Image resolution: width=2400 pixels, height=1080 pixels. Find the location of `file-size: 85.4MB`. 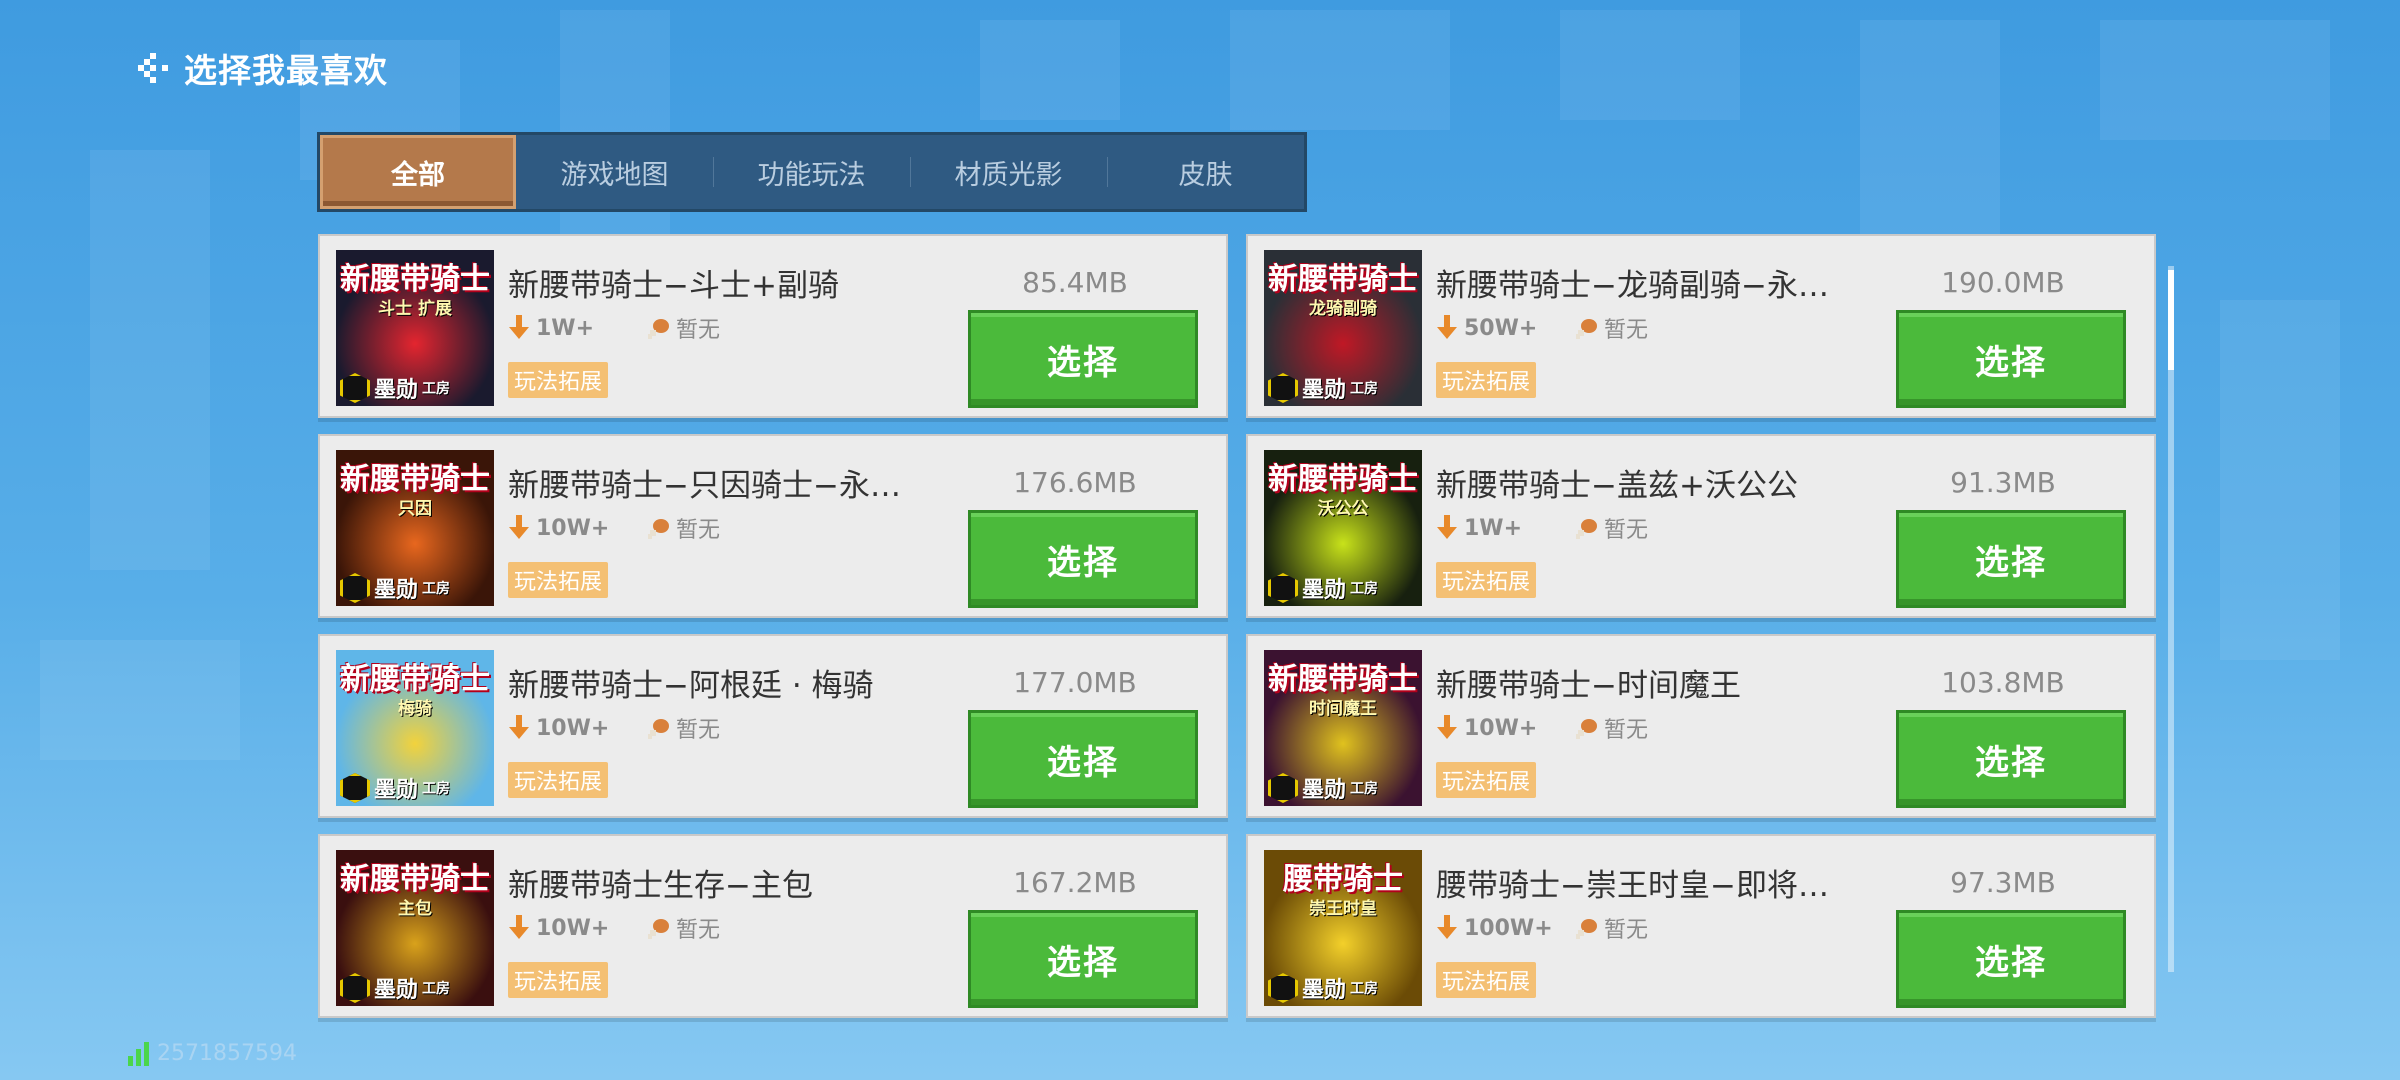

file-size: 85.4MB is located at coordinates (1075, 282).